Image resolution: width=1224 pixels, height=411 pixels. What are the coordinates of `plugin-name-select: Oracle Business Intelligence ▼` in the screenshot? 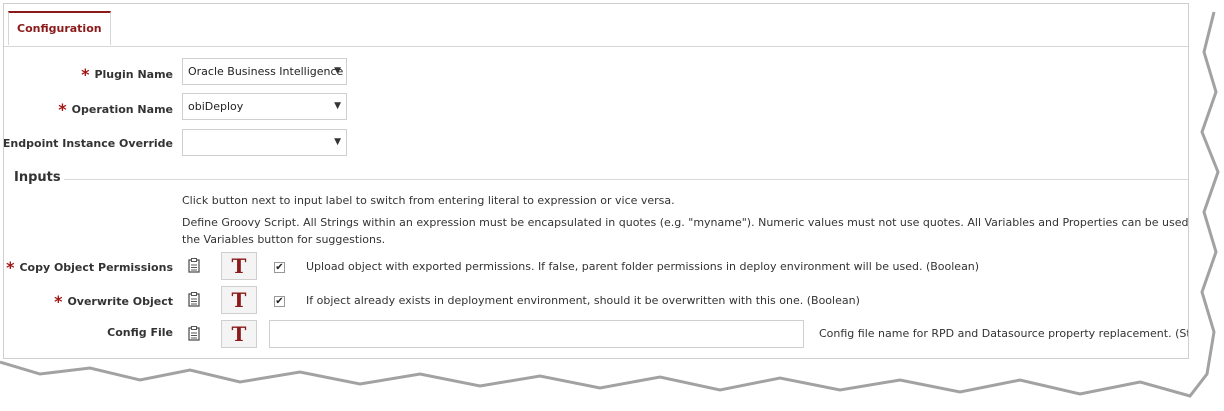 It's located at (264, 71).